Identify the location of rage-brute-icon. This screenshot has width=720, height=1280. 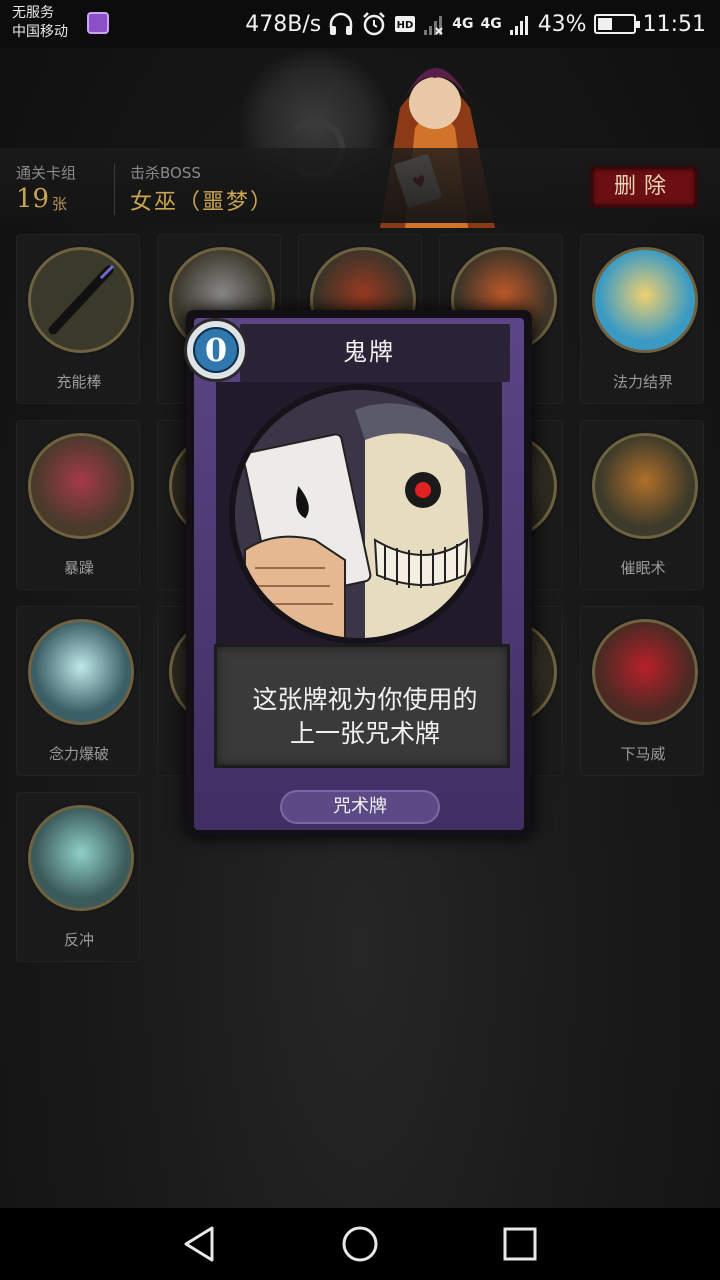
(81, 486).